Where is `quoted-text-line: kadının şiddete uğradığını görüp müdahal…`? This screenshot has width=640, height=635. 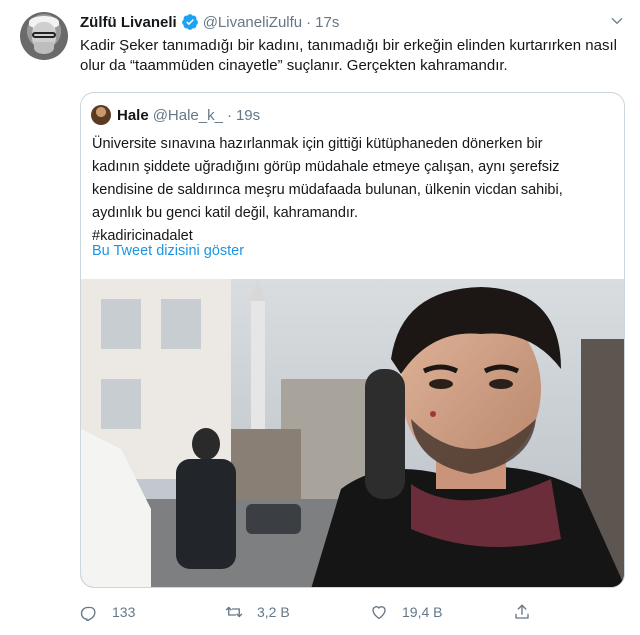 quoted-text-line: kadının şiddete uğradığını görüp müdahal… is located at coordinates (326, 167).